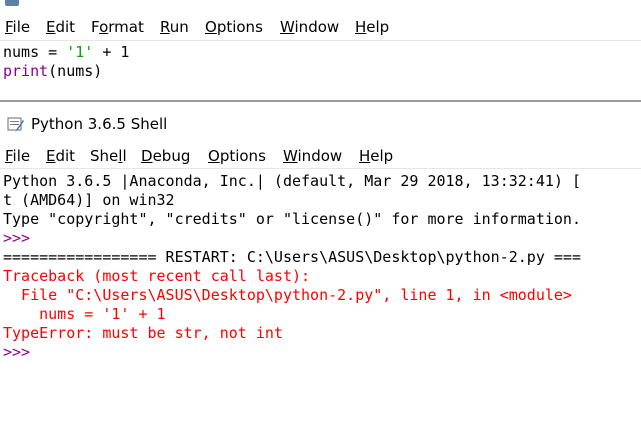 This screenshot has height=424, width=641. I want to click on editor-menu-window: Window, so click(309, 27).